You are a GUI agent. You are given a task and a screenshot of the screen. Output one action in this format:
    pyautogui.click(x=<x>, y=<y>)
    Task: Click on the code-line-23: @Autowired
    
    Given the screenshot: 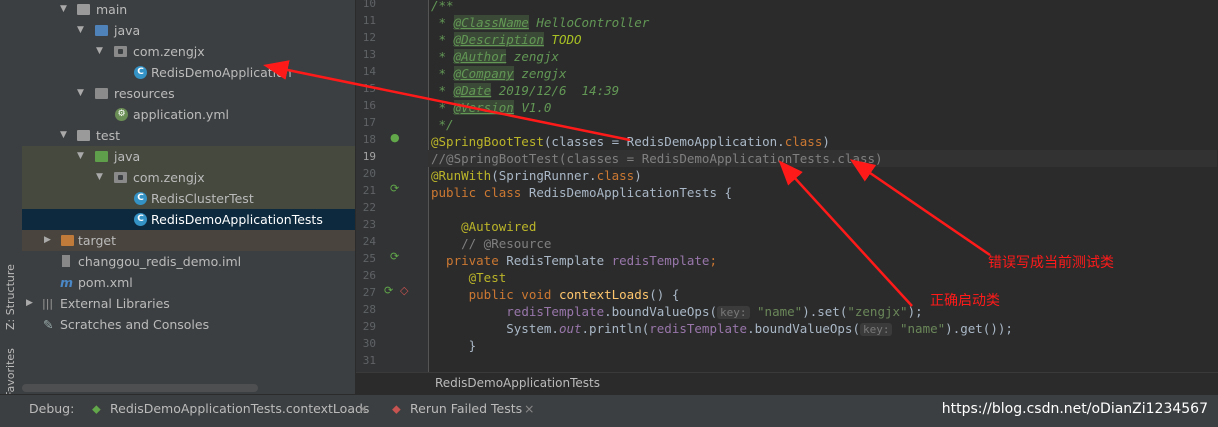 What is the action you would take?
    pyautogui.click(x=483, y=226)
    